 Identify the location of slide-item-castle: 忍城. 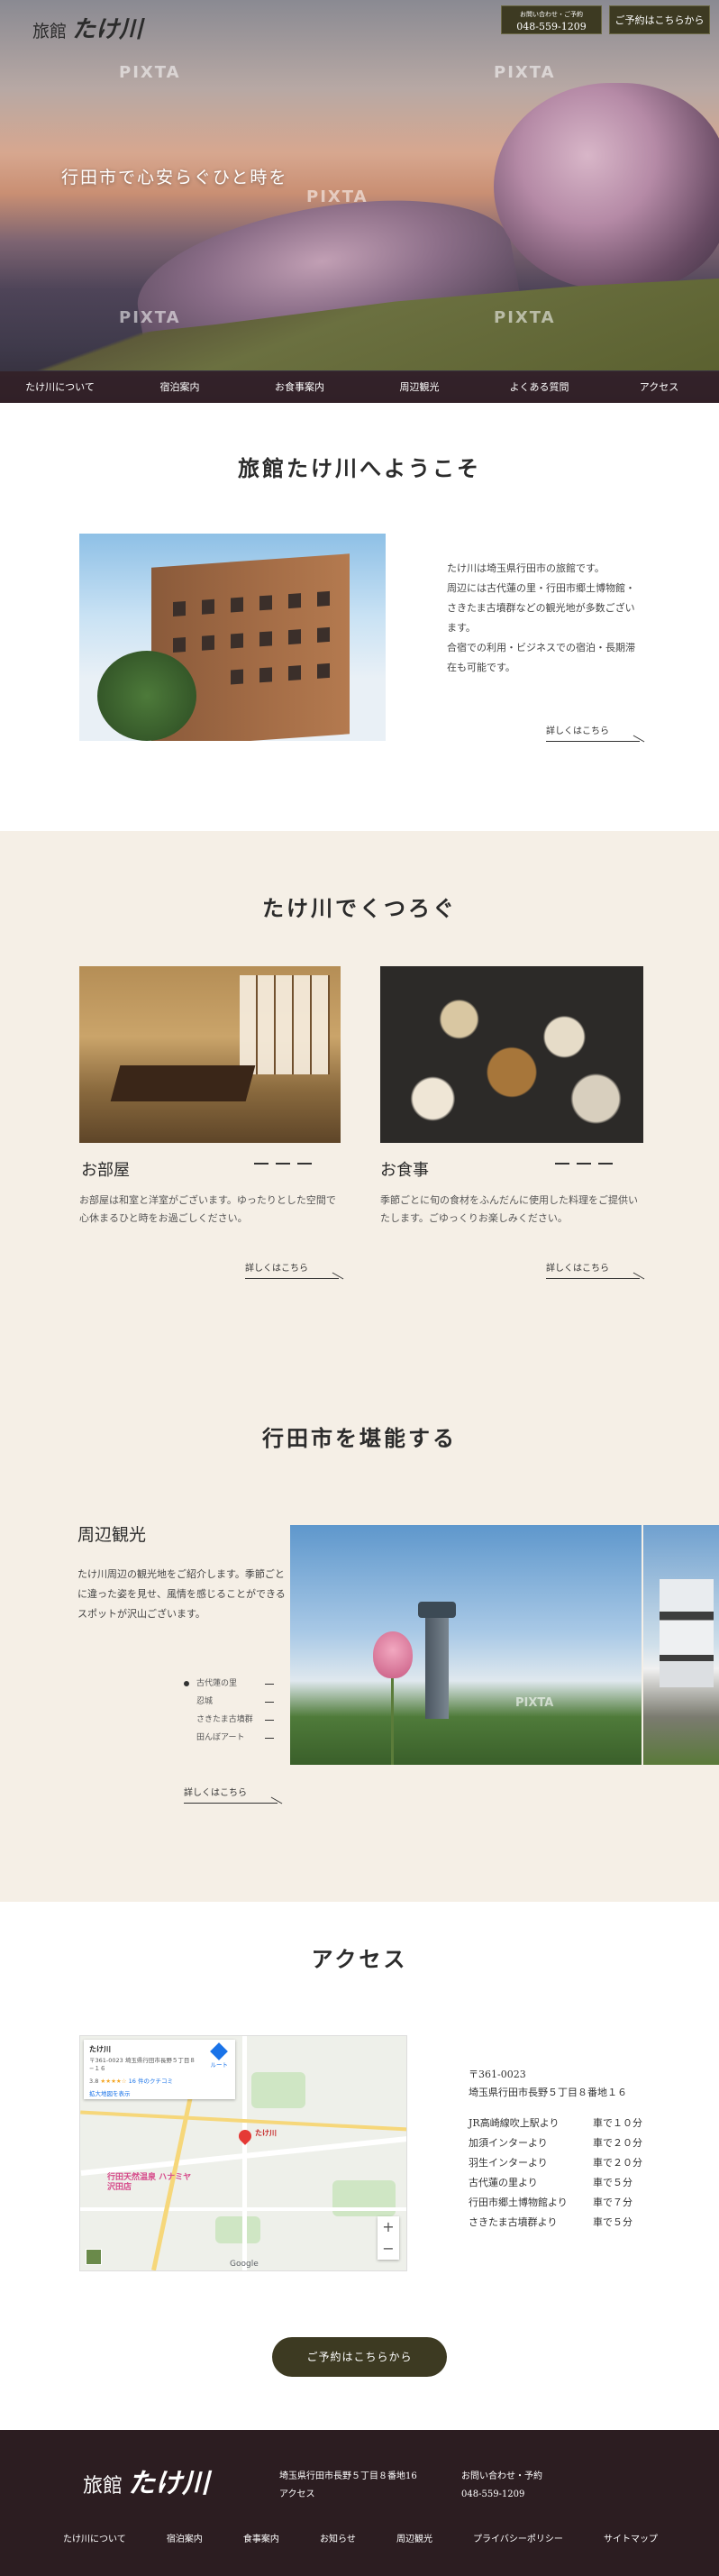
(229, 1702).